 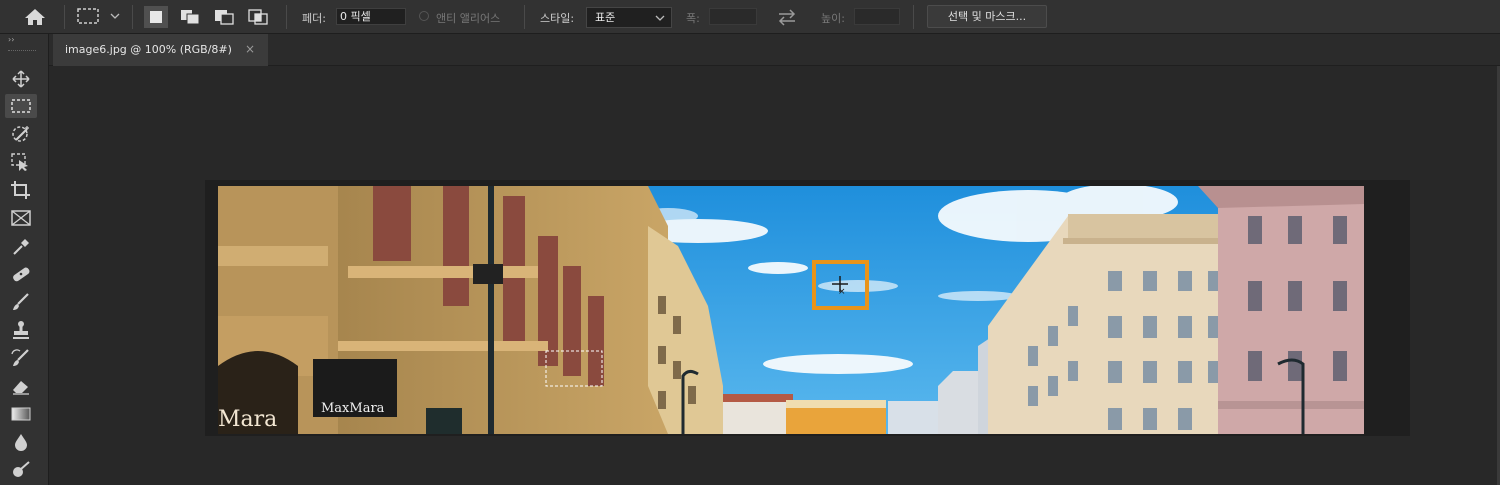 I want to click on swap-arrows-icon, so click(x=787, y=17).